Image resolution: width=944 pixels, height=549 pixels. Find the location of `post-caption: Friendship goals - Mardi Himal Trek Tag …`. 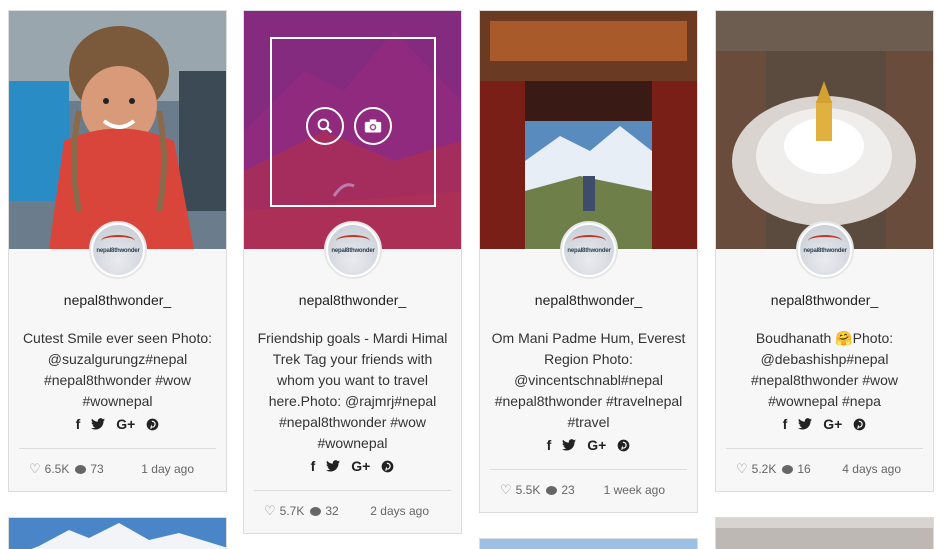

post-caption: Friendship goals - Mardi Himal Trek Tag … is located at coordinates (352, 390).